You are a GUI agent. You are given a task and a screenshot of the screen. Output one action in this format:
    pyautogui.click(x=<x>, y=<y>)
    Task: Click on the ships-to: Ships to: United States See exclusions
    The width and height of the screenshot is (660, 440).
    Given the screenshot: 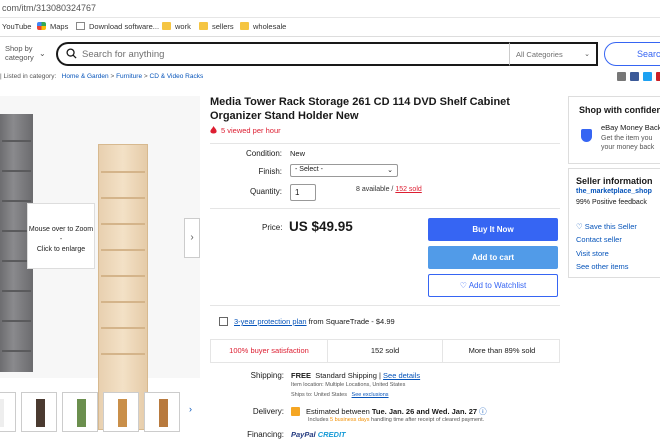 What is the action you would take?
    pyautogui.click(x=340, y=395)
    